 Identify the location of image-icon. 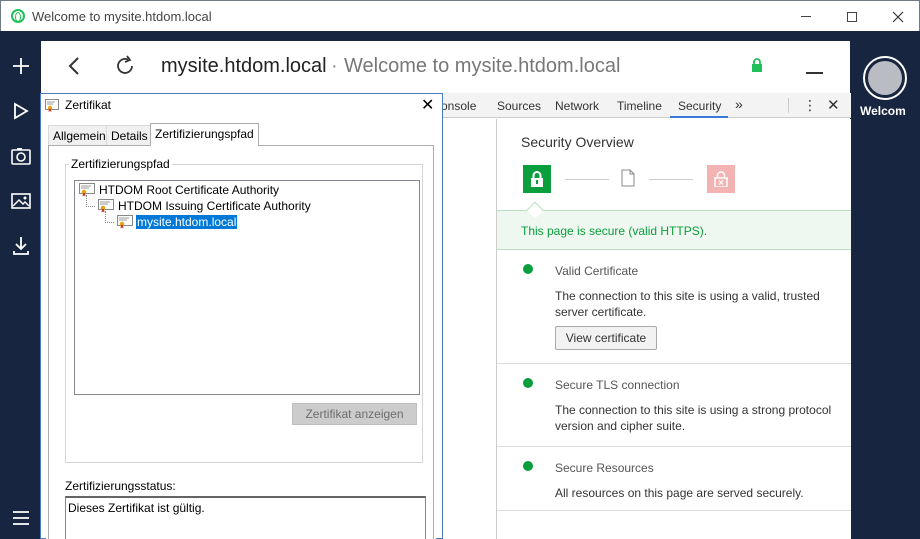
(21, 201).